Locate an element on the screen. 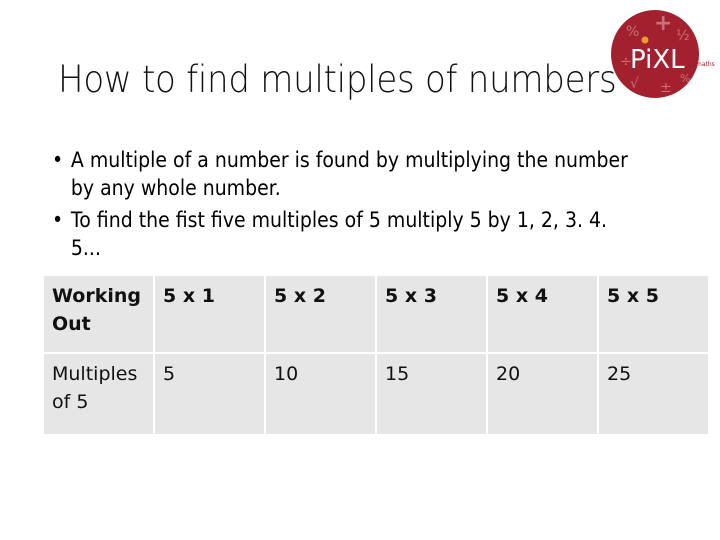 The height and width of the screenshot is (540, 720). table-cell: 25 is located at coordinates (653, 394).